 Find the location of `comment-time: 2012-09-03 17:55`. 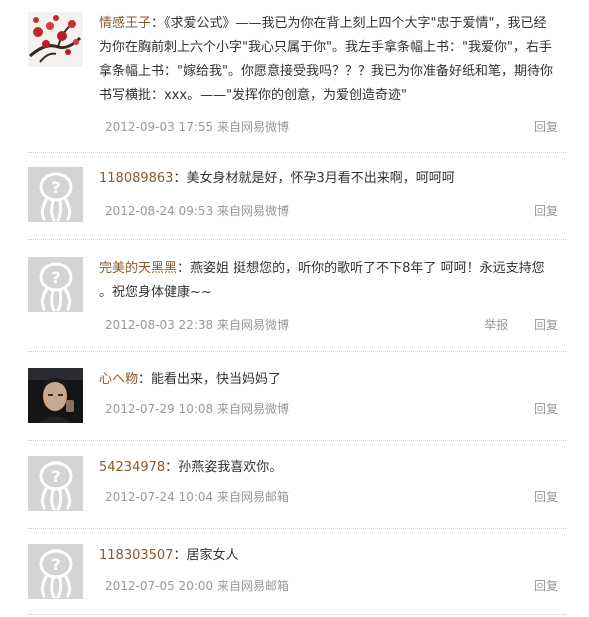

comment-time: 2012-09-03 17:55 is located at coordinates (159, 127).